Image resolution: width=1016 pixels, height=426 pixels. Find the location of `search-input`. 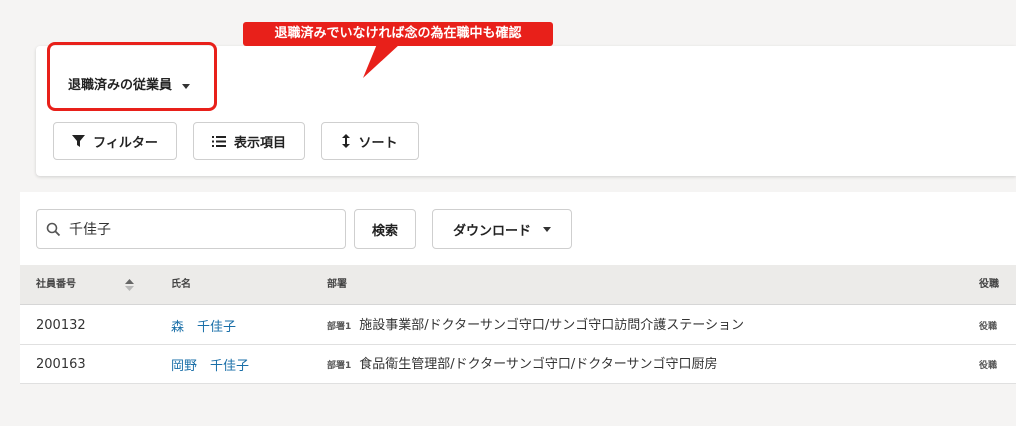

search-input is located at coordinates (191, 229).